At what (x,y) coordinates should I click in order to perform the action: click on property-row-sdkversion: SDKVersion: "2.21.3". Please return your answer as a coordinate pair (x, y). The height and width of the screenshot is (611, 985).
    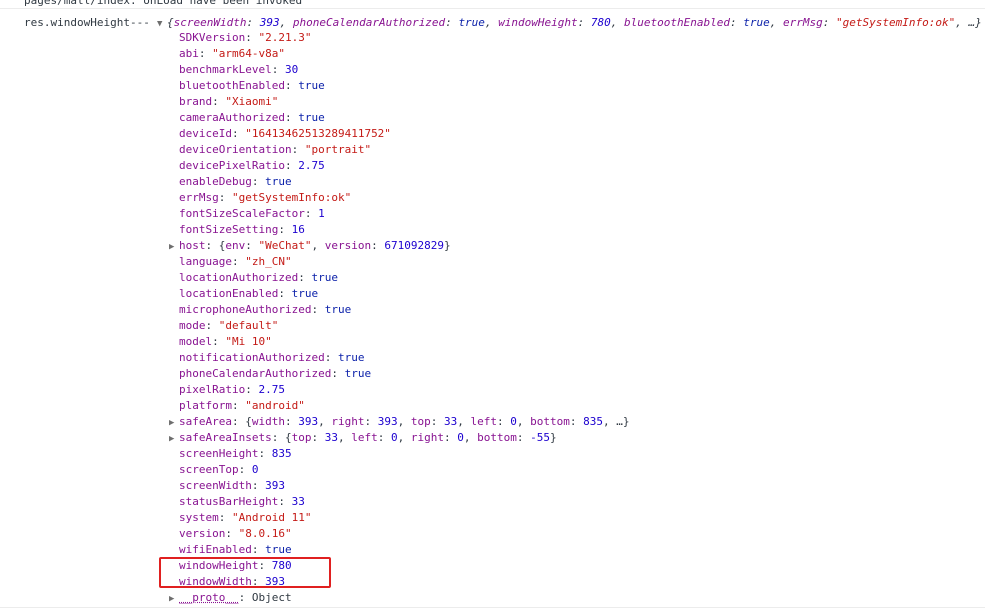
    Looking at the image, I should click on (399, 38).